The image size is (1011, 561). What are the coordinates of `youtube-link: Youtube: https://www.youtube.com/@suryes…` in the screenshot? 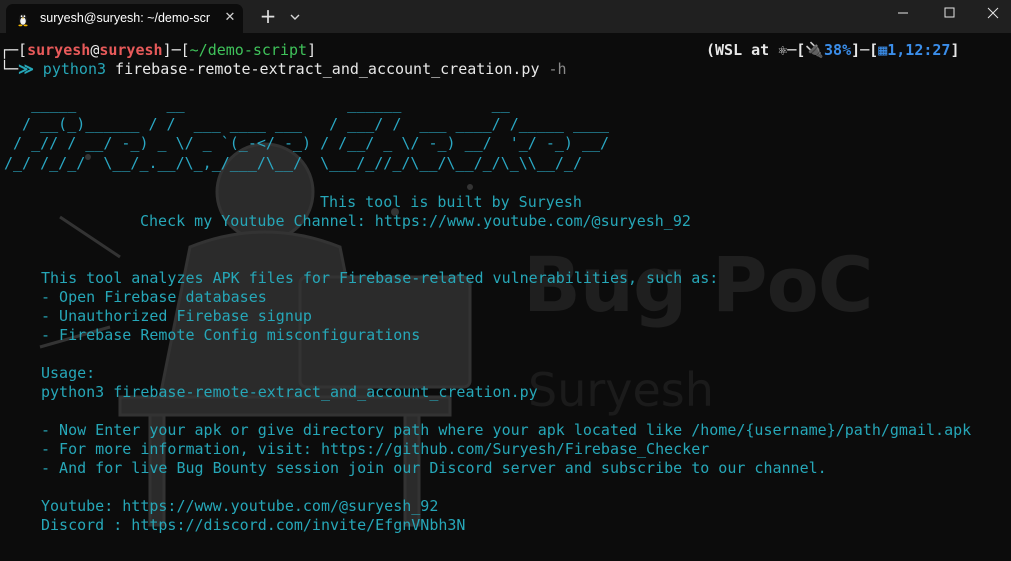 It's located at (239, 506).